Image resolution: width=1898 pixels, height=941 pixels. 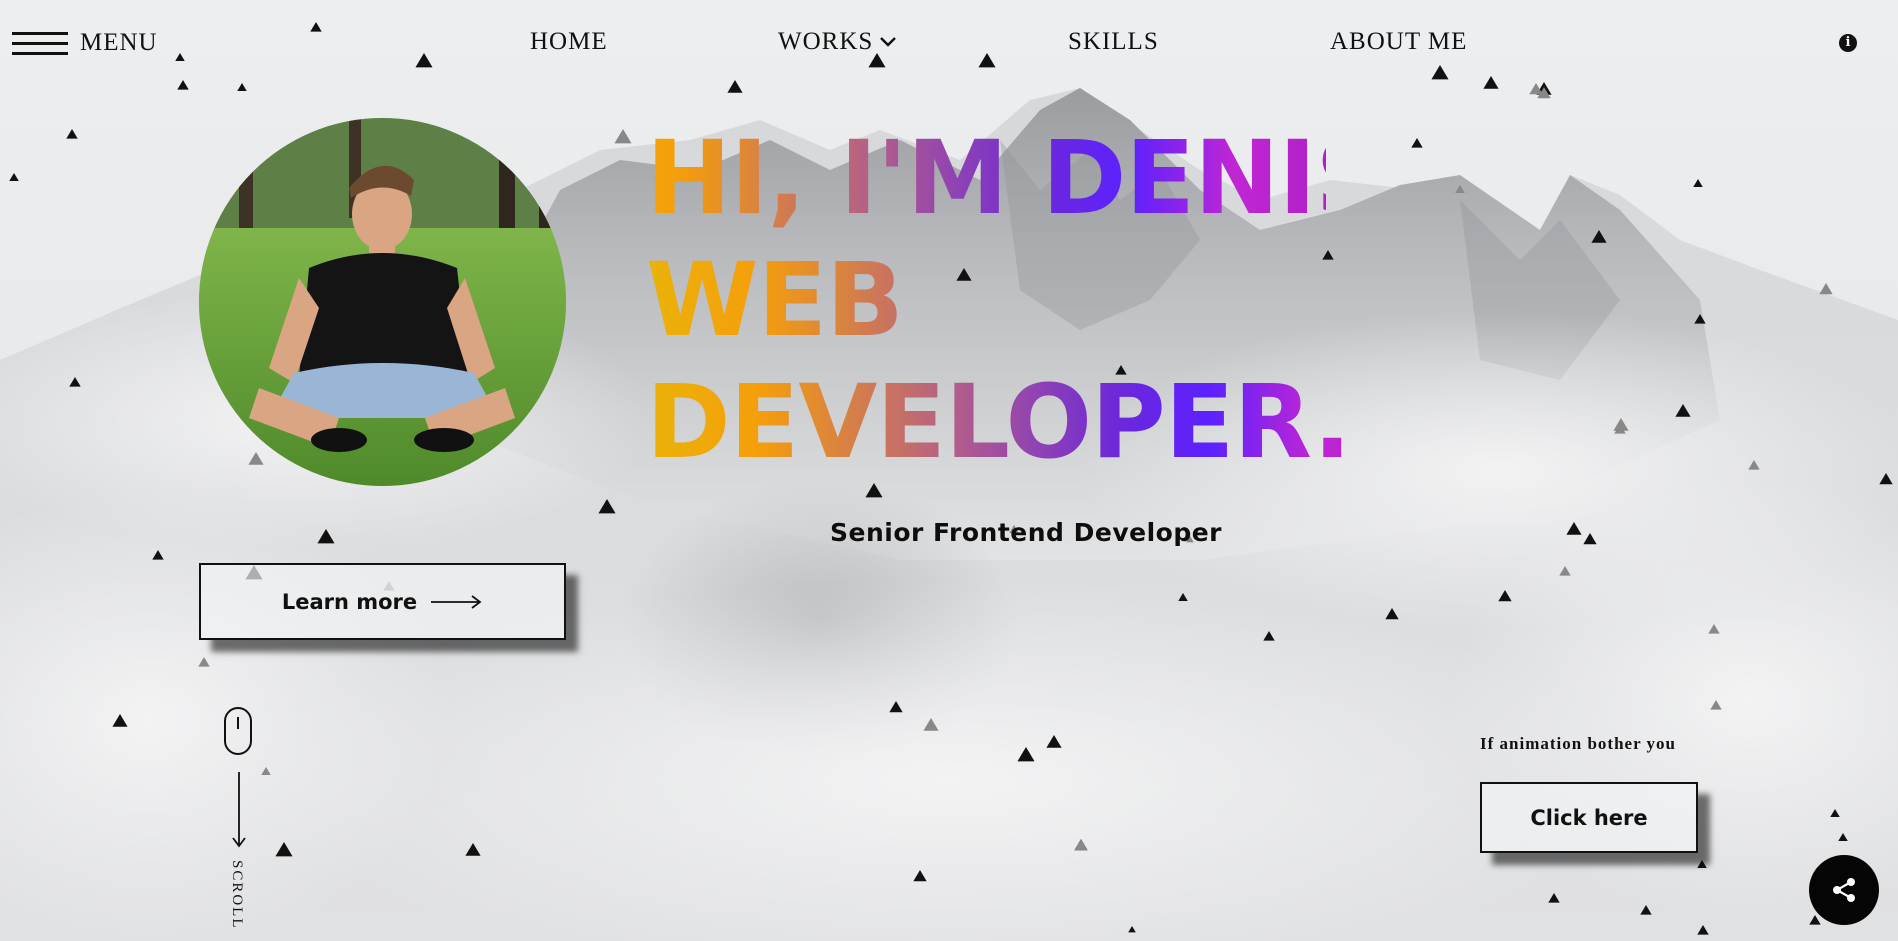 I want to click on arrow-down-icon, so click(x=239, y=810).